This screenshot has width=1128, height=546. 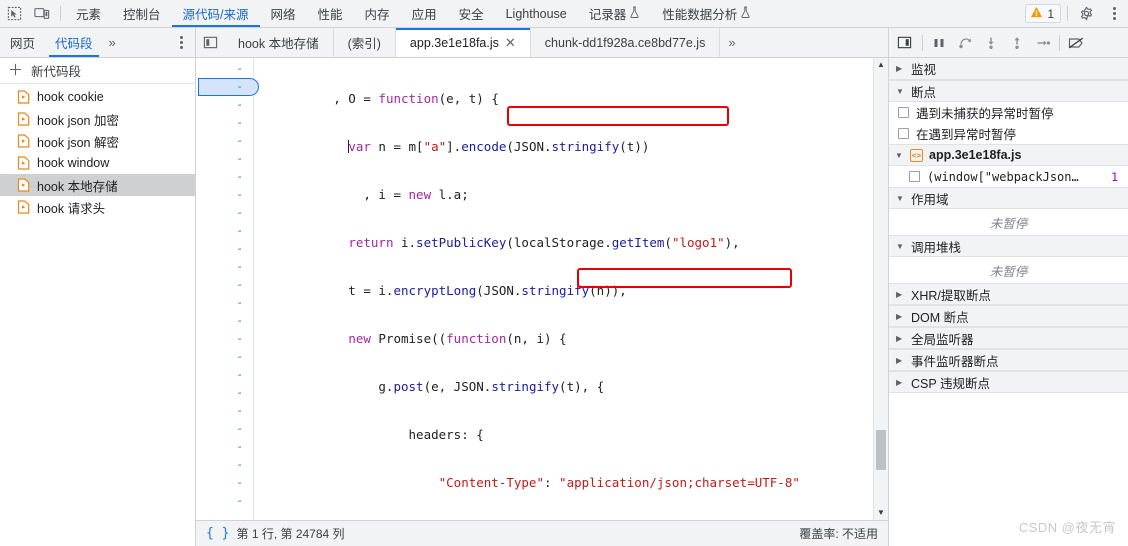 I want to click on step-over-icon, so click(x=965, y=43).